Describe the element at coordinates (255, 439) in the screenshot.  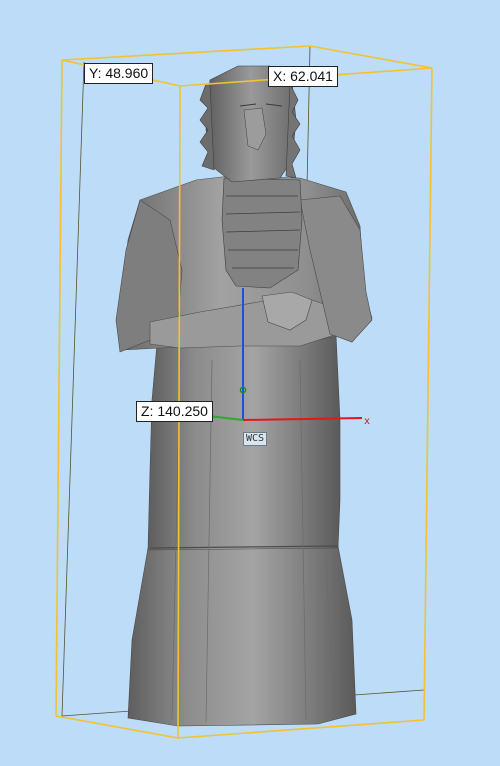
I see `wcs-label: WCS` at that location.